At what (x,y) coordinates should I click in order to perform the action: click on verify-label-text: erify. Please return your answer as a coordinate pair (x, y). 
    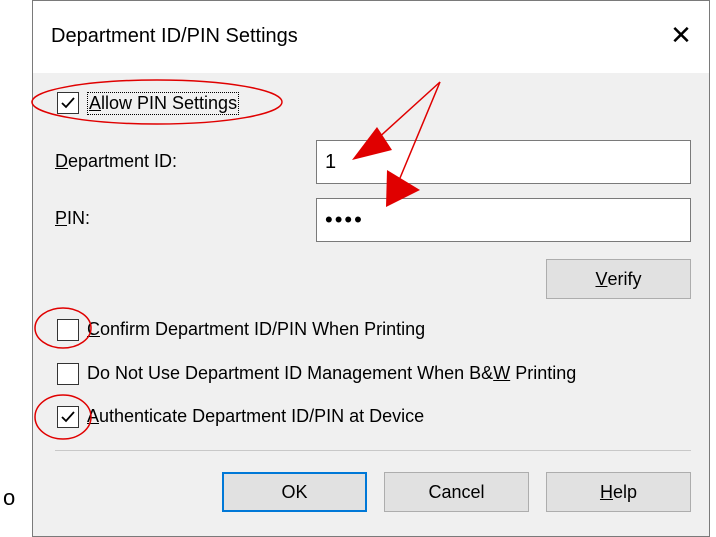
    Looking at the image, I should click on (624, 278).